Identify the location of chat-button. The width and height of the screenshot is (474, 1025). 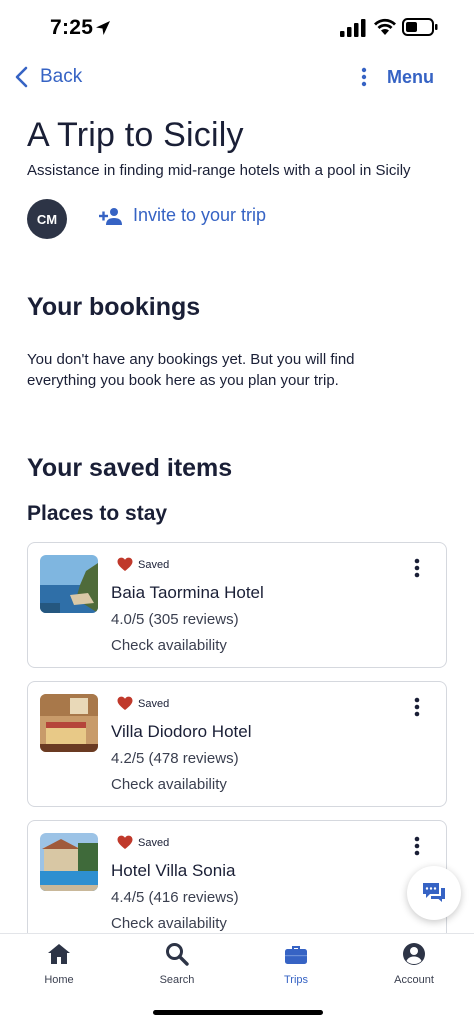
(434, 893).